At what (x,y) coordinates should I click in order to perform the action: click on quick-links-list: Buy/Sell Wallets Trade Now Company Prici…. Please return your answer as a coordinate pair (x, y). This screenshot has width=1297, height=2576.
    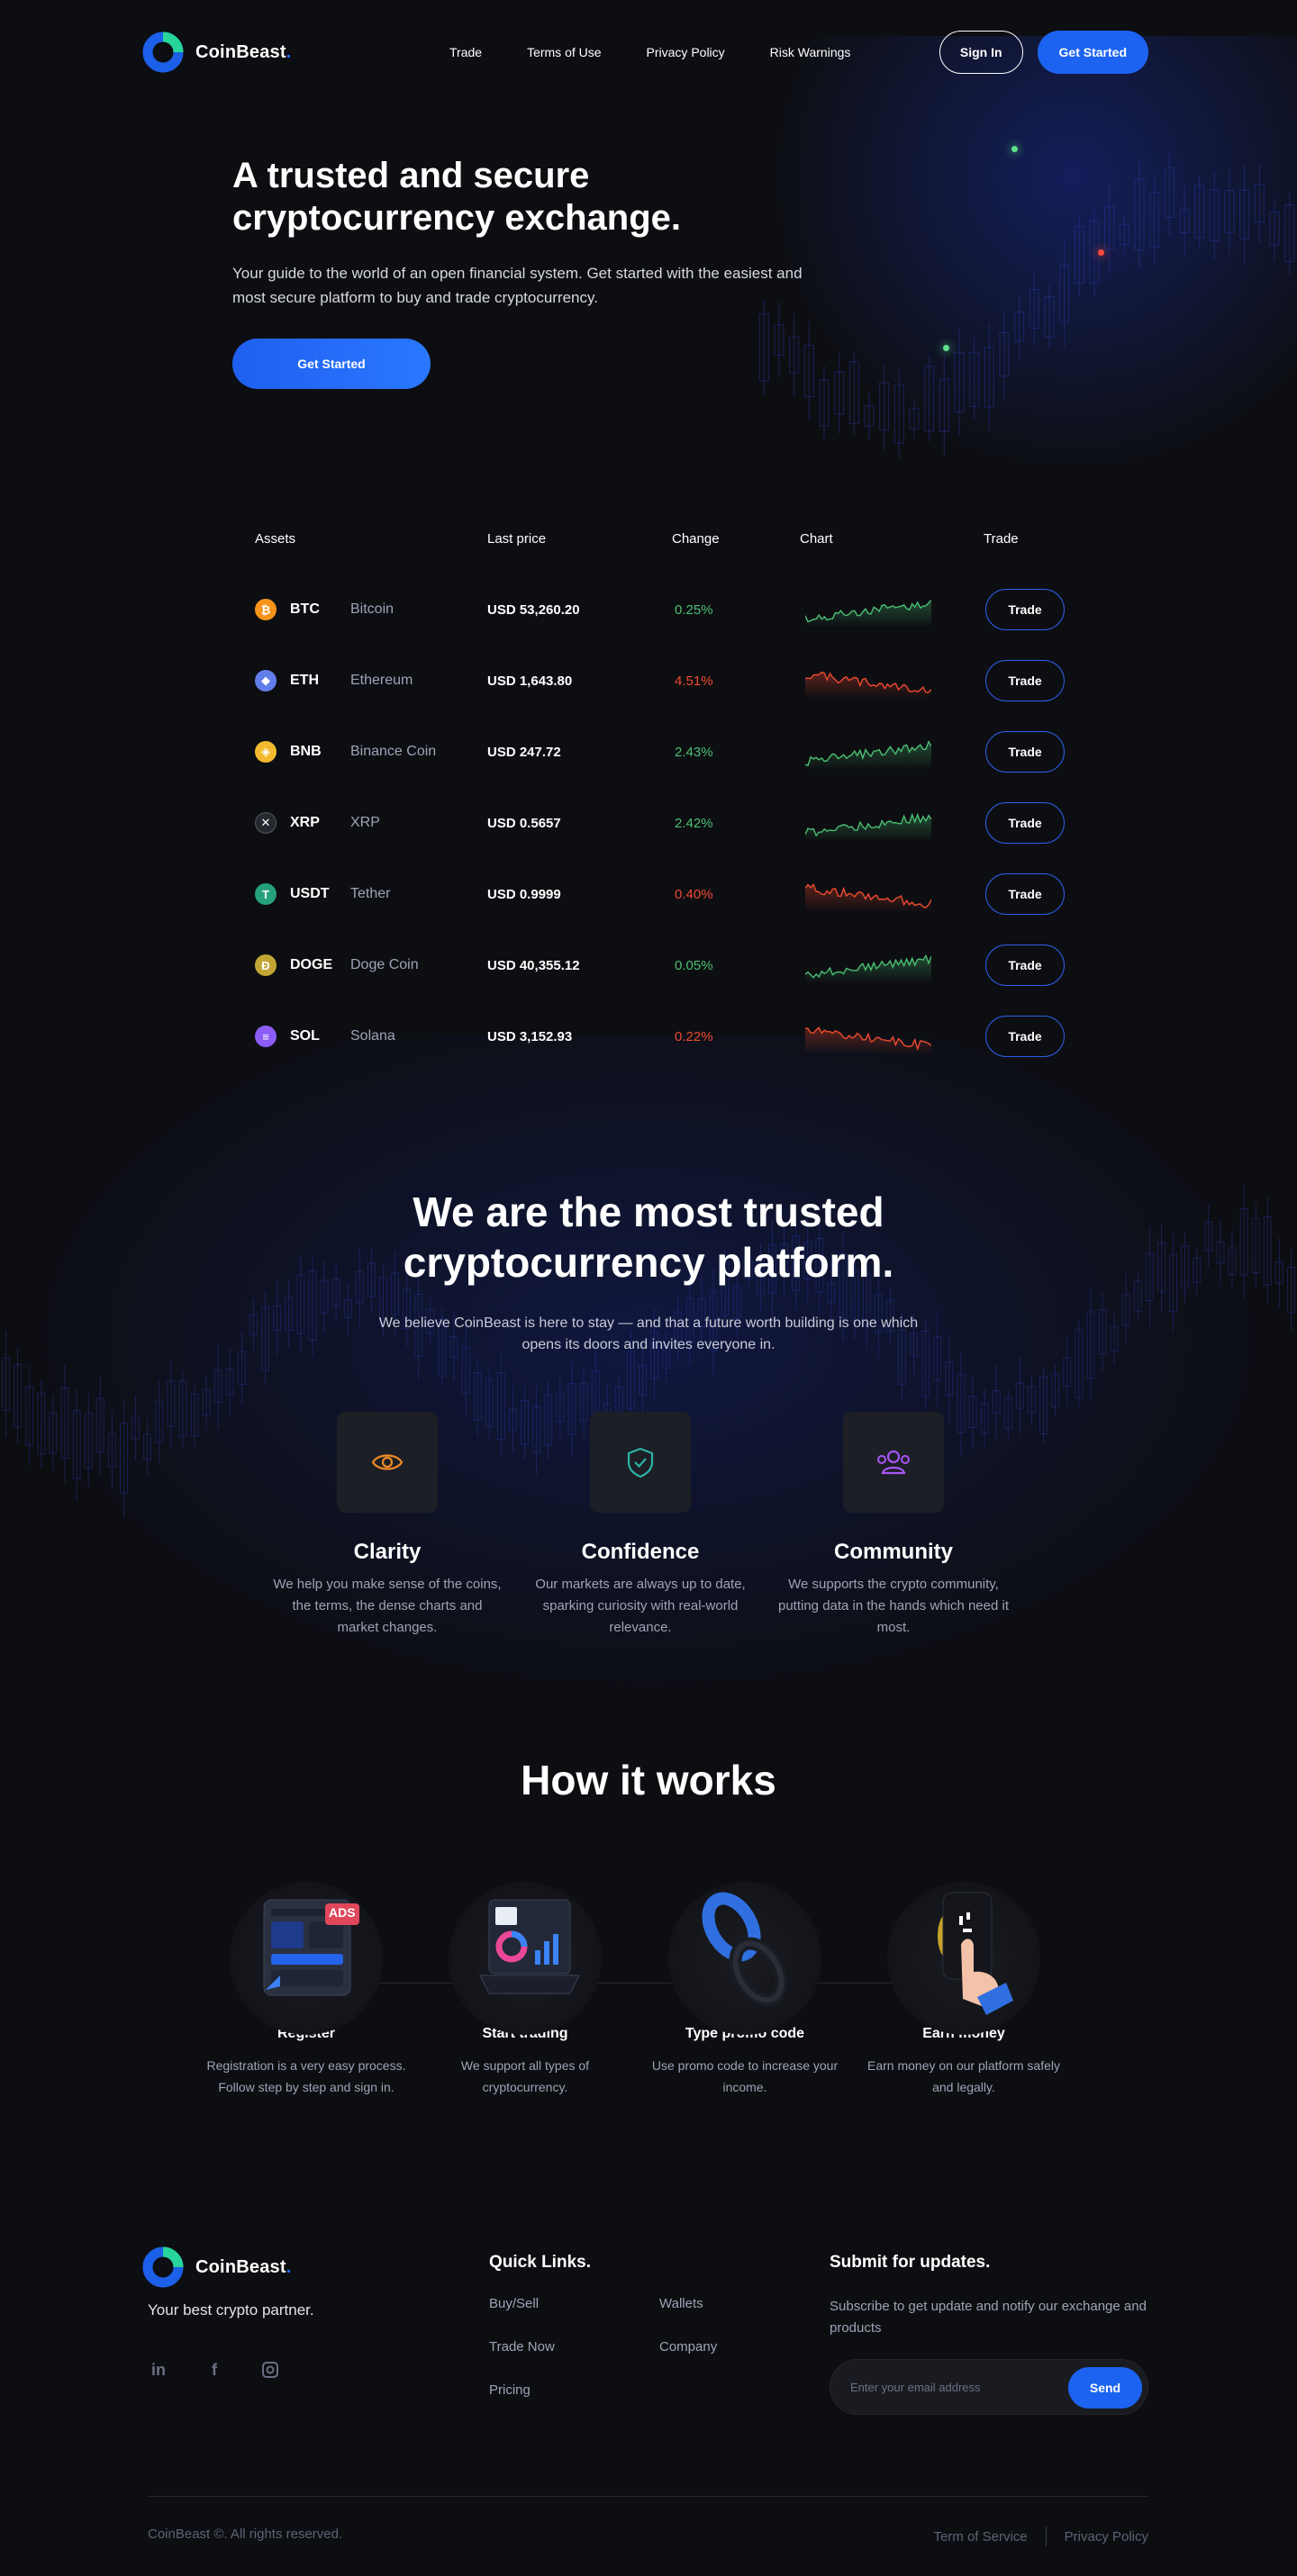
    Looking at the image, I should click on (633, 2350).